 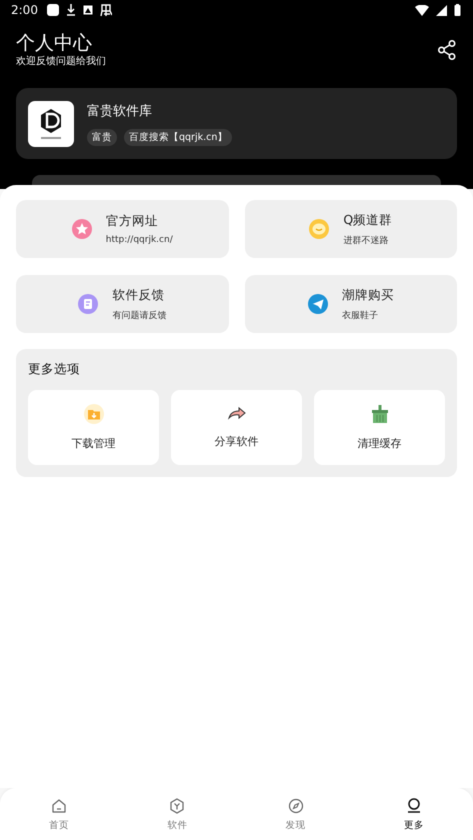 What do you see at coordinates (71, 10) in the screenshot?
I see `download-icon` at bounding box center [71, 10].